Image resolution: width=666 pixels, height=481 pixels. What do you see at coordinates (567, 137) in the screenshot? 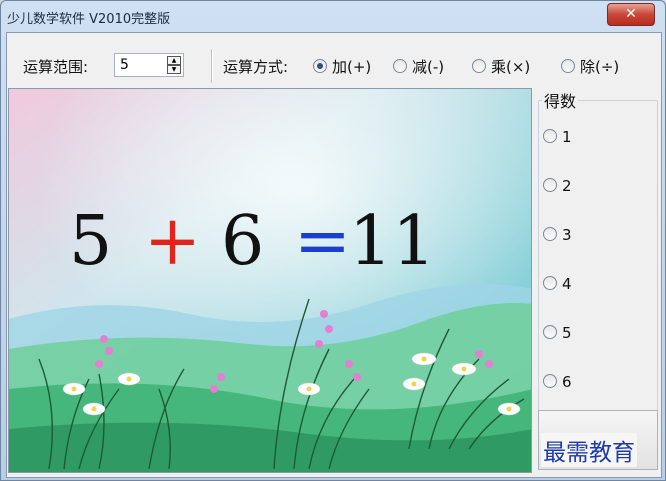
I see `choice-1-label: 1` at bounding box center [567, 137].